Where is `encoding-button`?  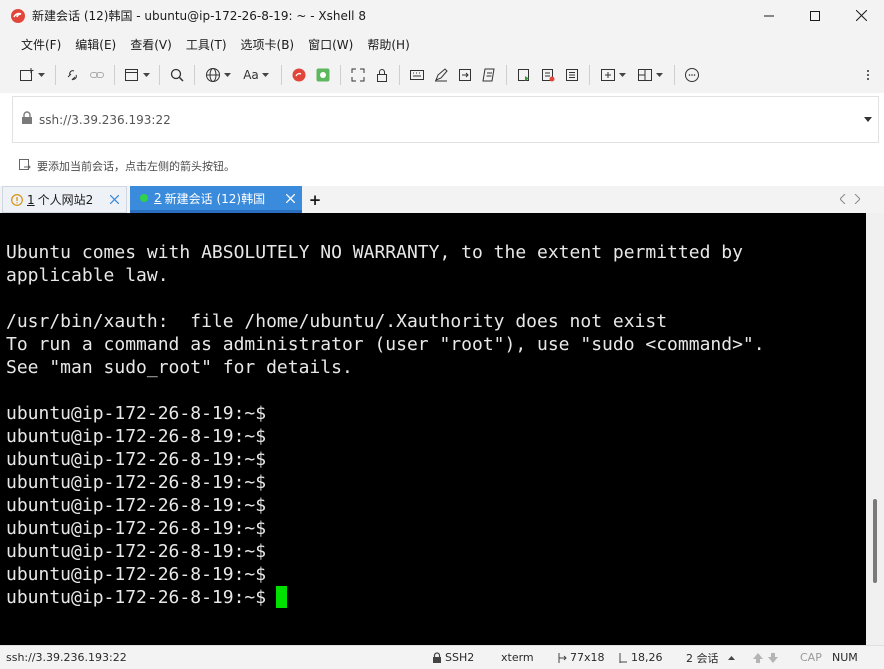 encoding-button is located at coordinates (218, 75).